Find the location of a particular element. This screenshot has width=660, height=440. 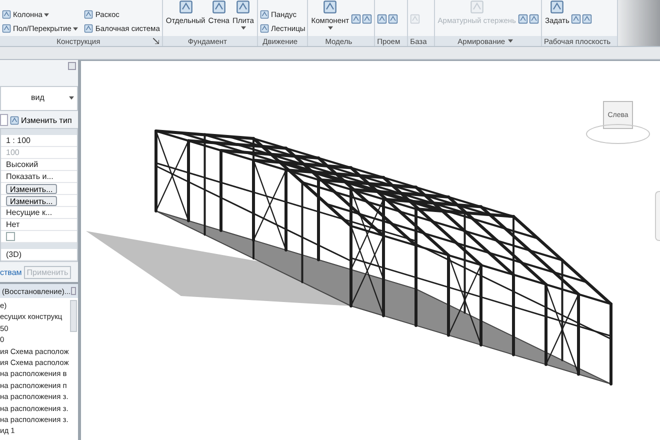

caret-icon is located at coordinates (71, 98).